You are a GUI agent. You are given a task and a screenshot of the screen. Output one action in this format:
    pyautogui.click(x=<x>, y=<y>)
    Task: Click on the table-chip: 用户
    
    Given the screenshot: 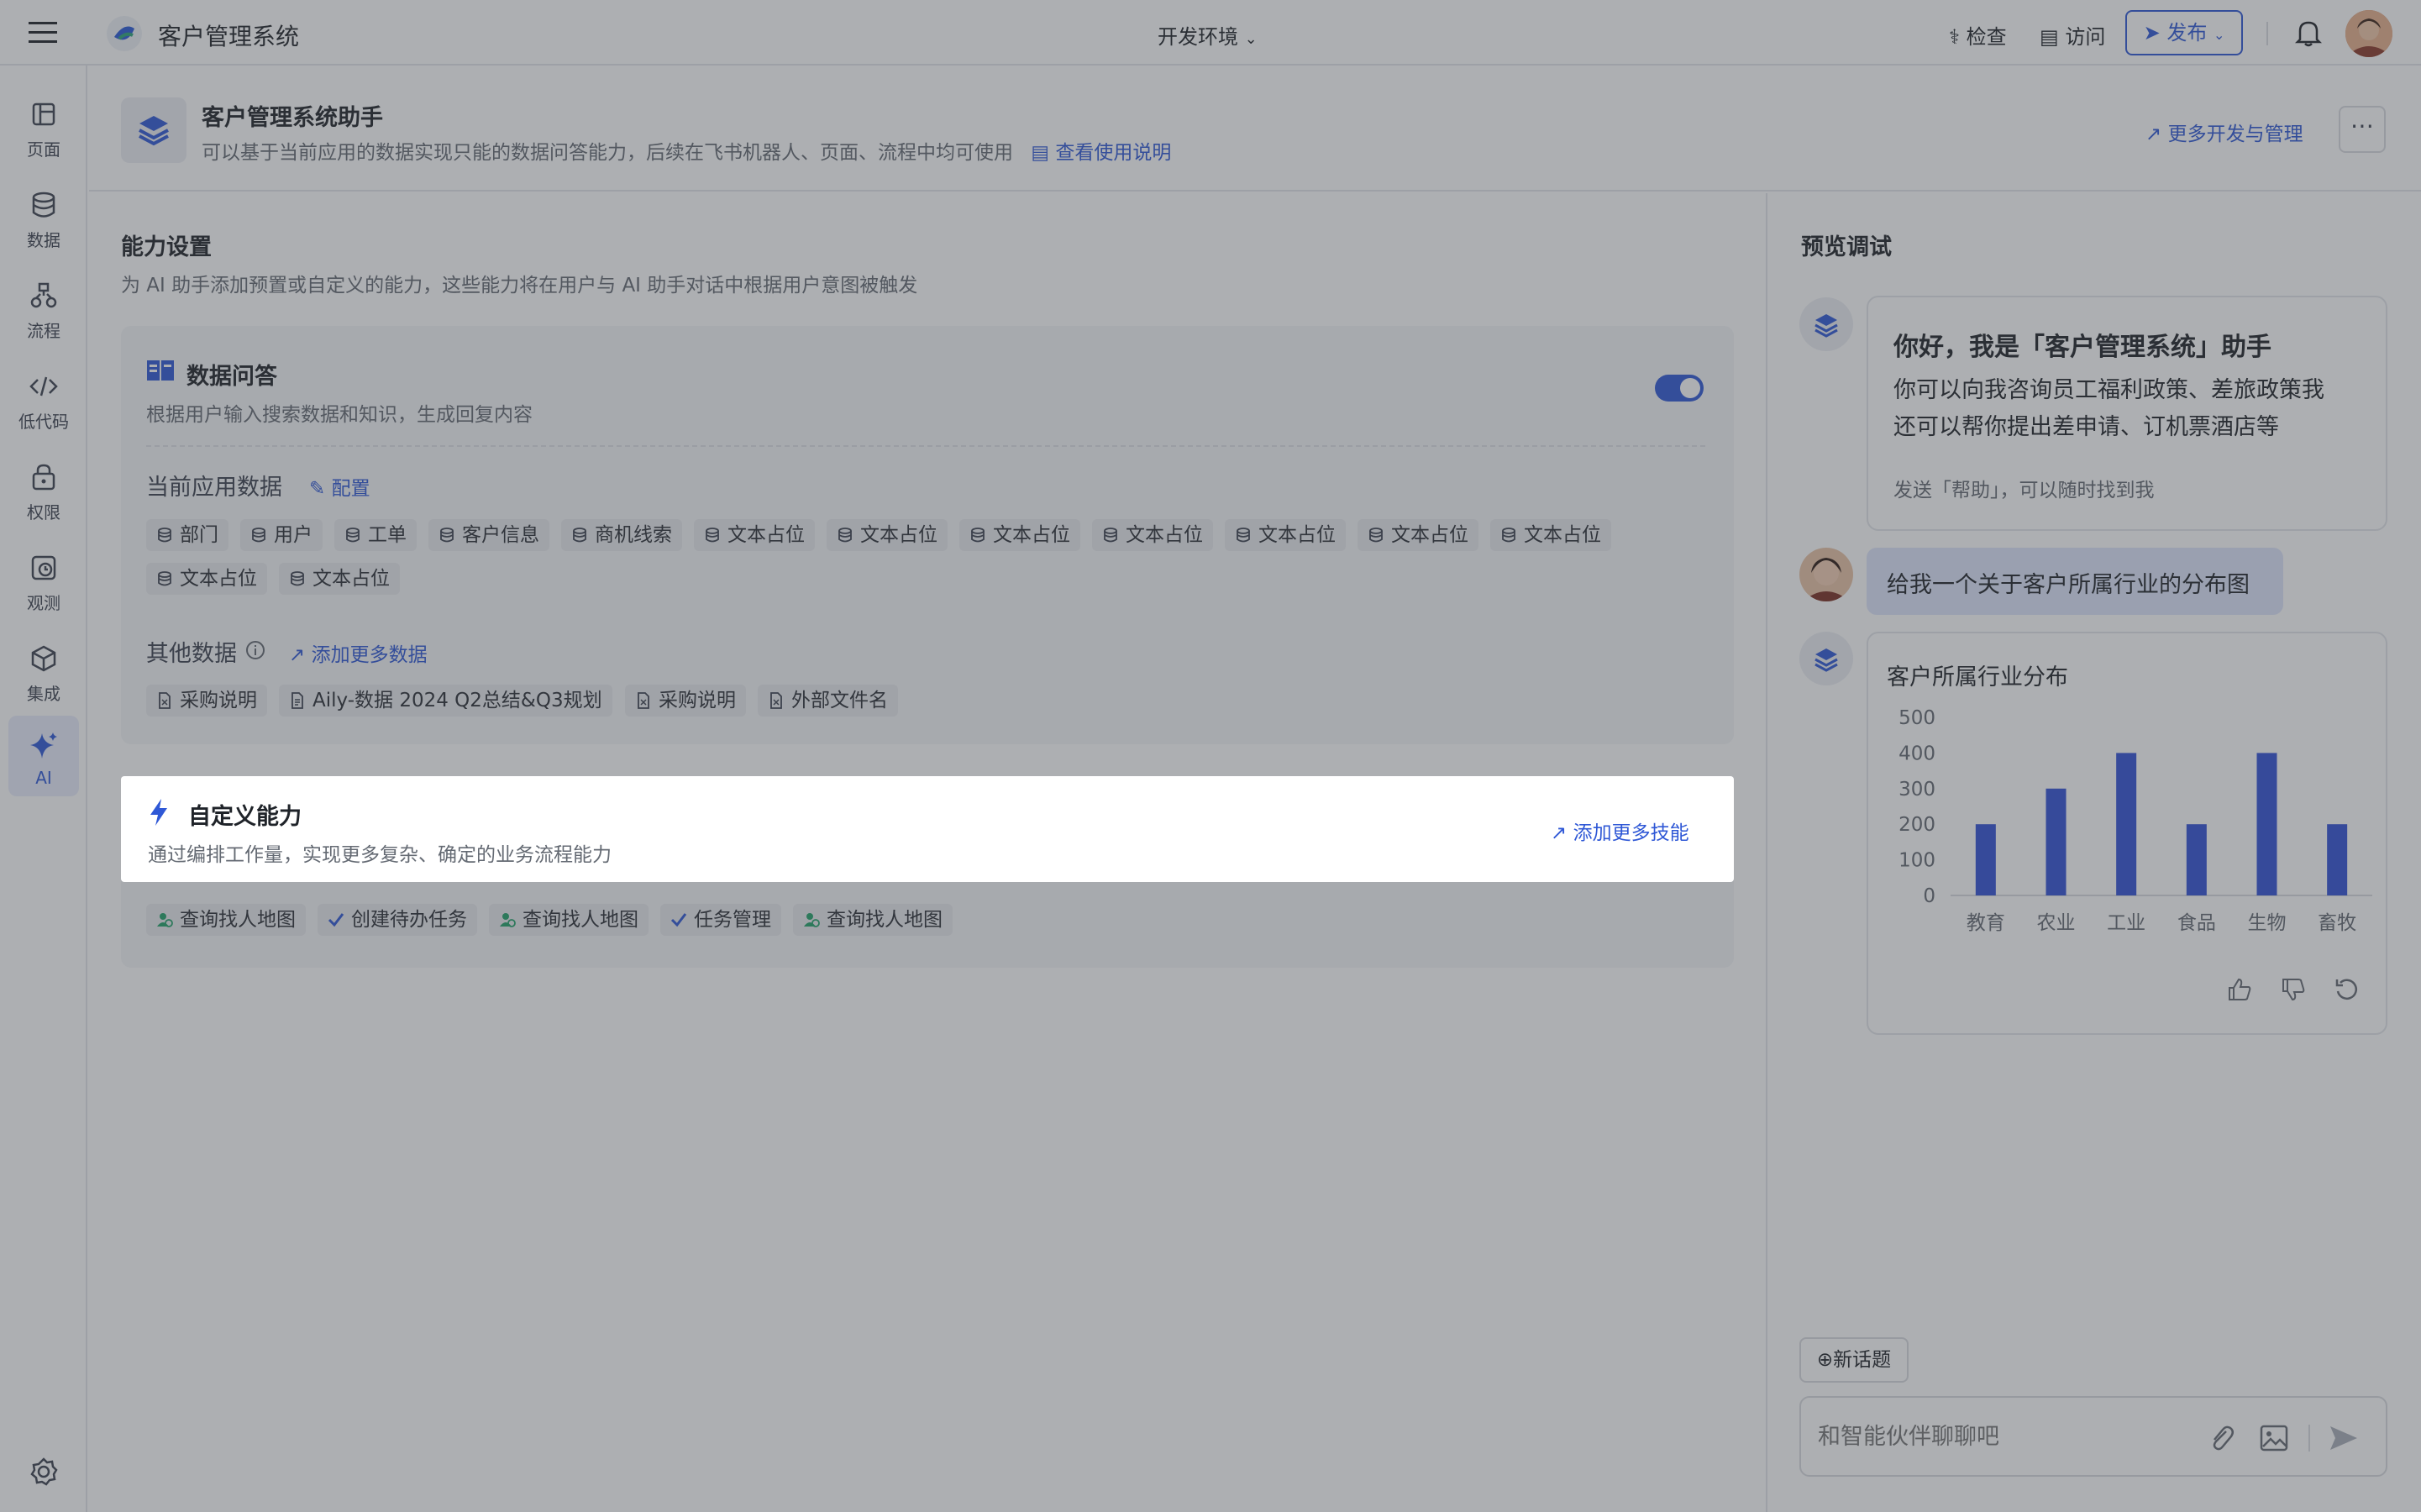 What is the action you would take?
    pyautogui.click(x=281, y=535)
    